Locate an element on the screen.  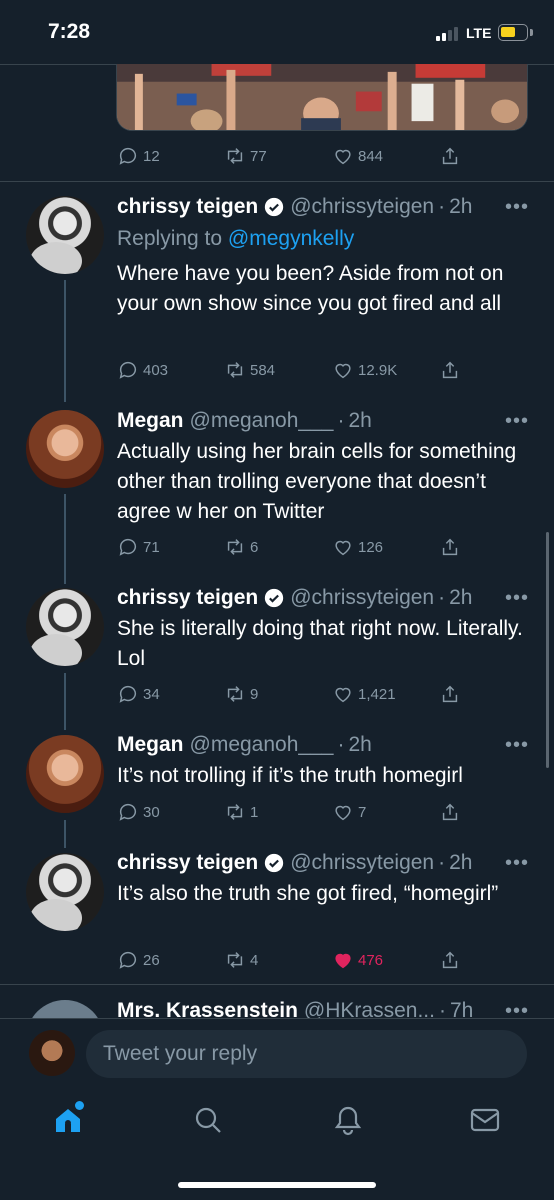
retweet-count: 1 is located at coordinates (254, 812).